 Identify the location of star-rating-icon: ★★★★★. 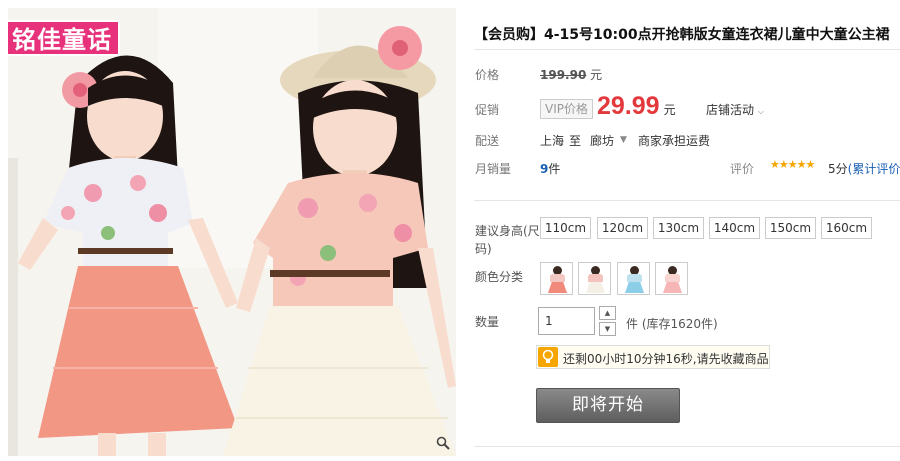
(792, 164).